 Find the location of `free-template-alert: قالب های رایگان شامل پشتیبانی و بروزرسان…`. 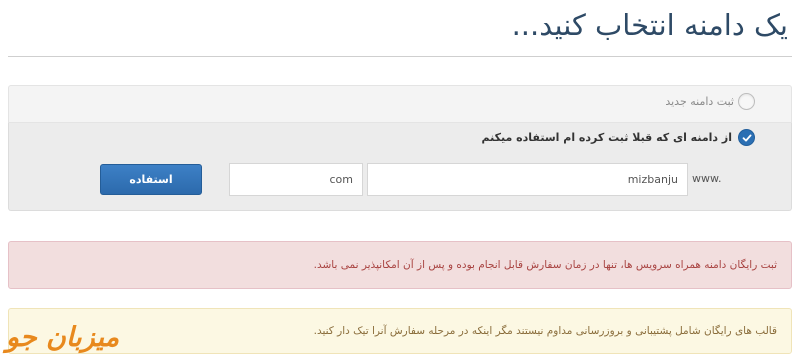

free-template-alert: قالب های رایگان شامل پشتیبانی و بروزرسان… is located at coordinates (400, 331).